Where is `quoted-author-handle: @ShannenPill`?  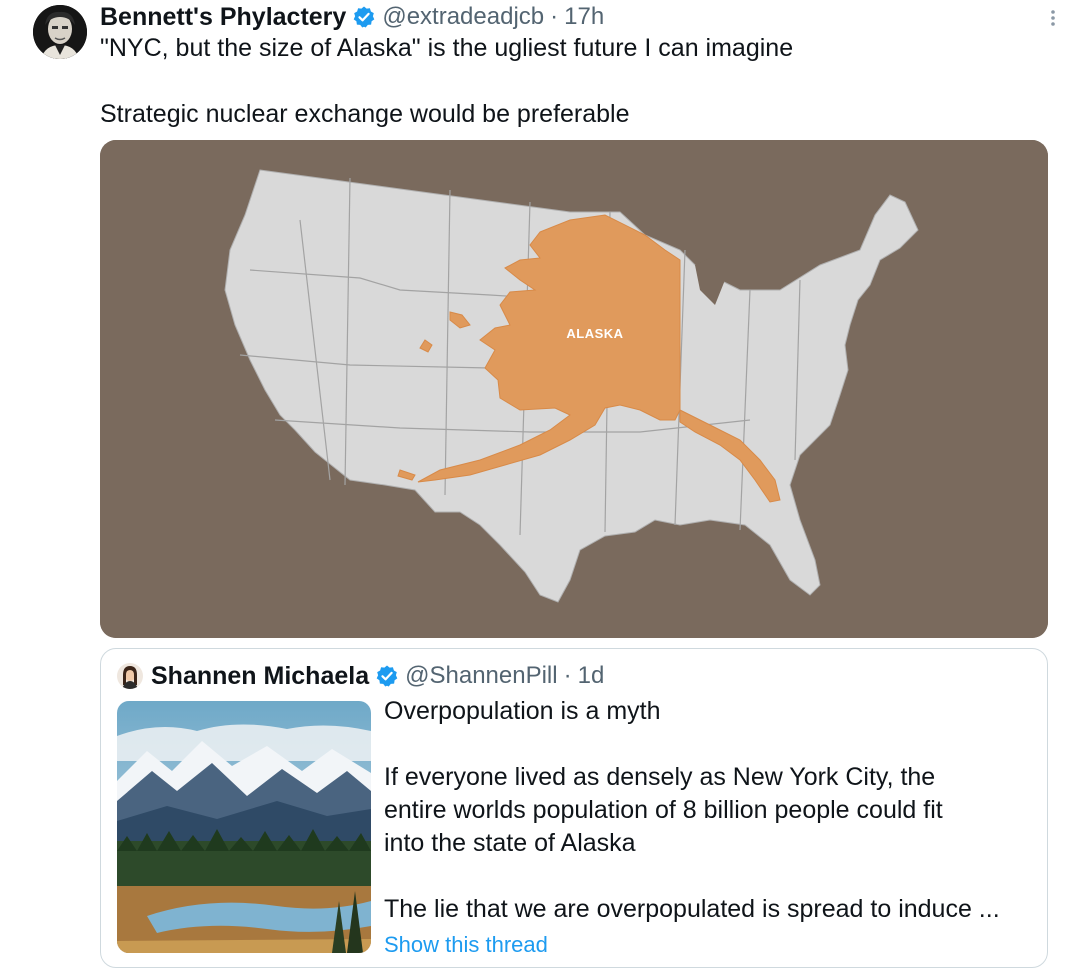
quoted-author-handle: @ShannenPill is located at coordinates (481, 676).